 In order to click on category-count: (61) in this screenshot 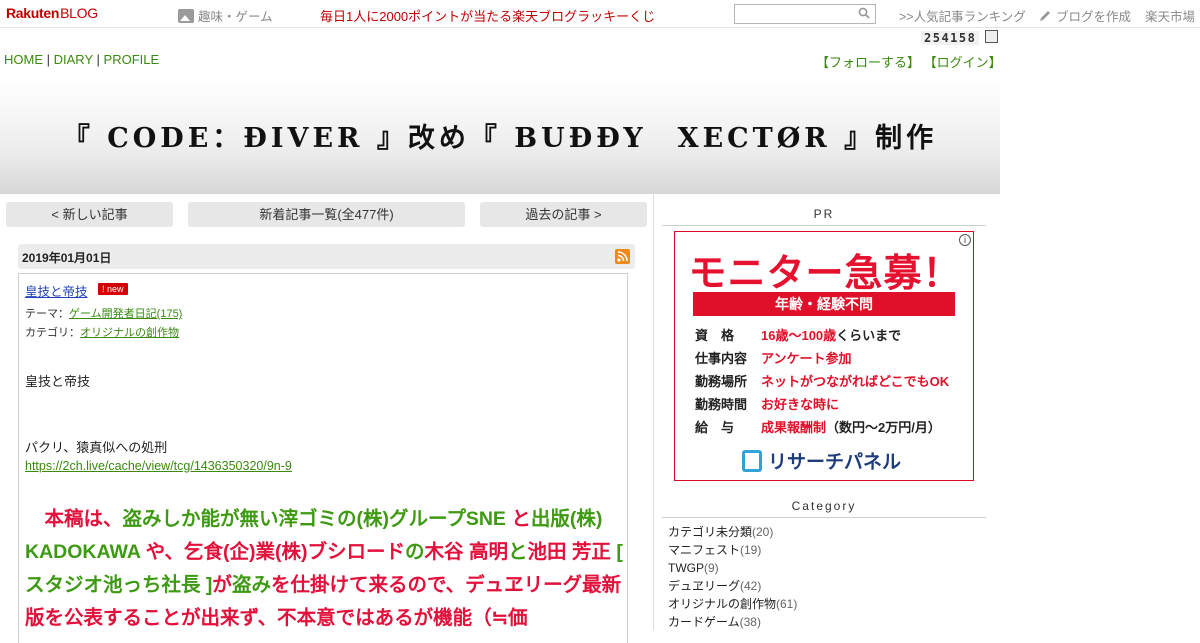, I will do `click(787, 604)`.